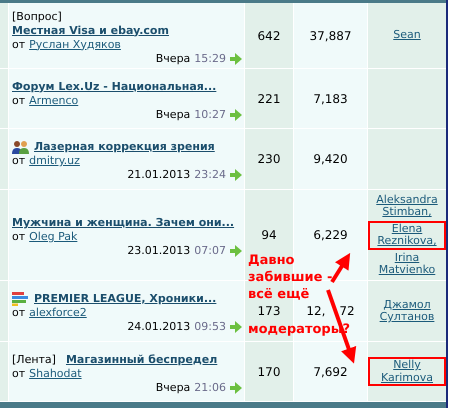 Image resolution: width=454 pixels, height=408 pixels. What do you see at coordinates (58, 313) in the screenshot?
I see `author-link: alexforce2` at bounding box center [58, 313].